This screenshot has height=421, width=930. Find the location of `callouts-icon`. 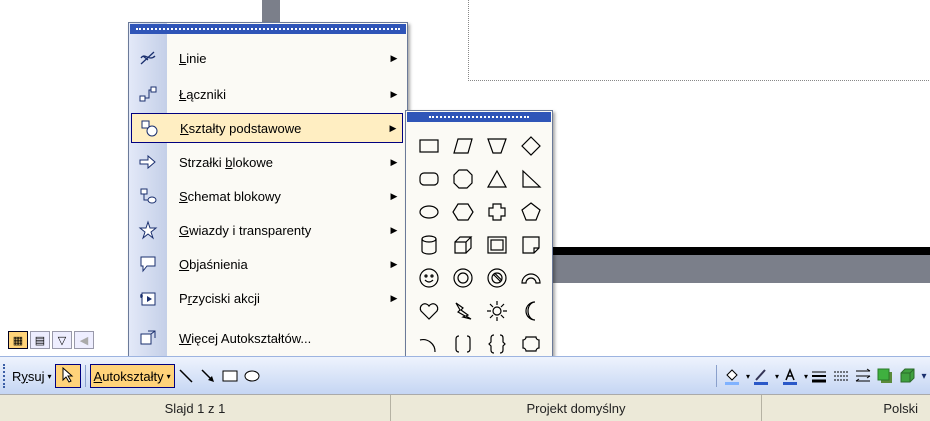

callouts-icon is located at coordinates (148, 264).